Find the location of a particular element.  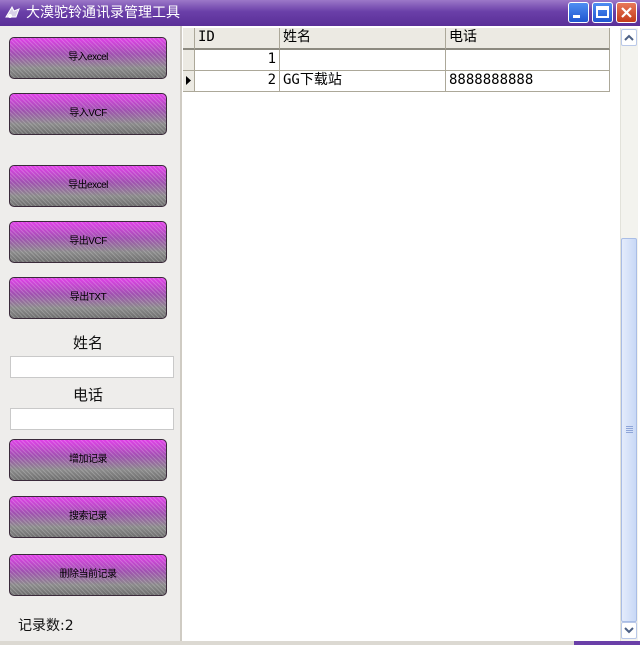

delete-record-button: 删除当前记录 is located at coordinates (88, 575).